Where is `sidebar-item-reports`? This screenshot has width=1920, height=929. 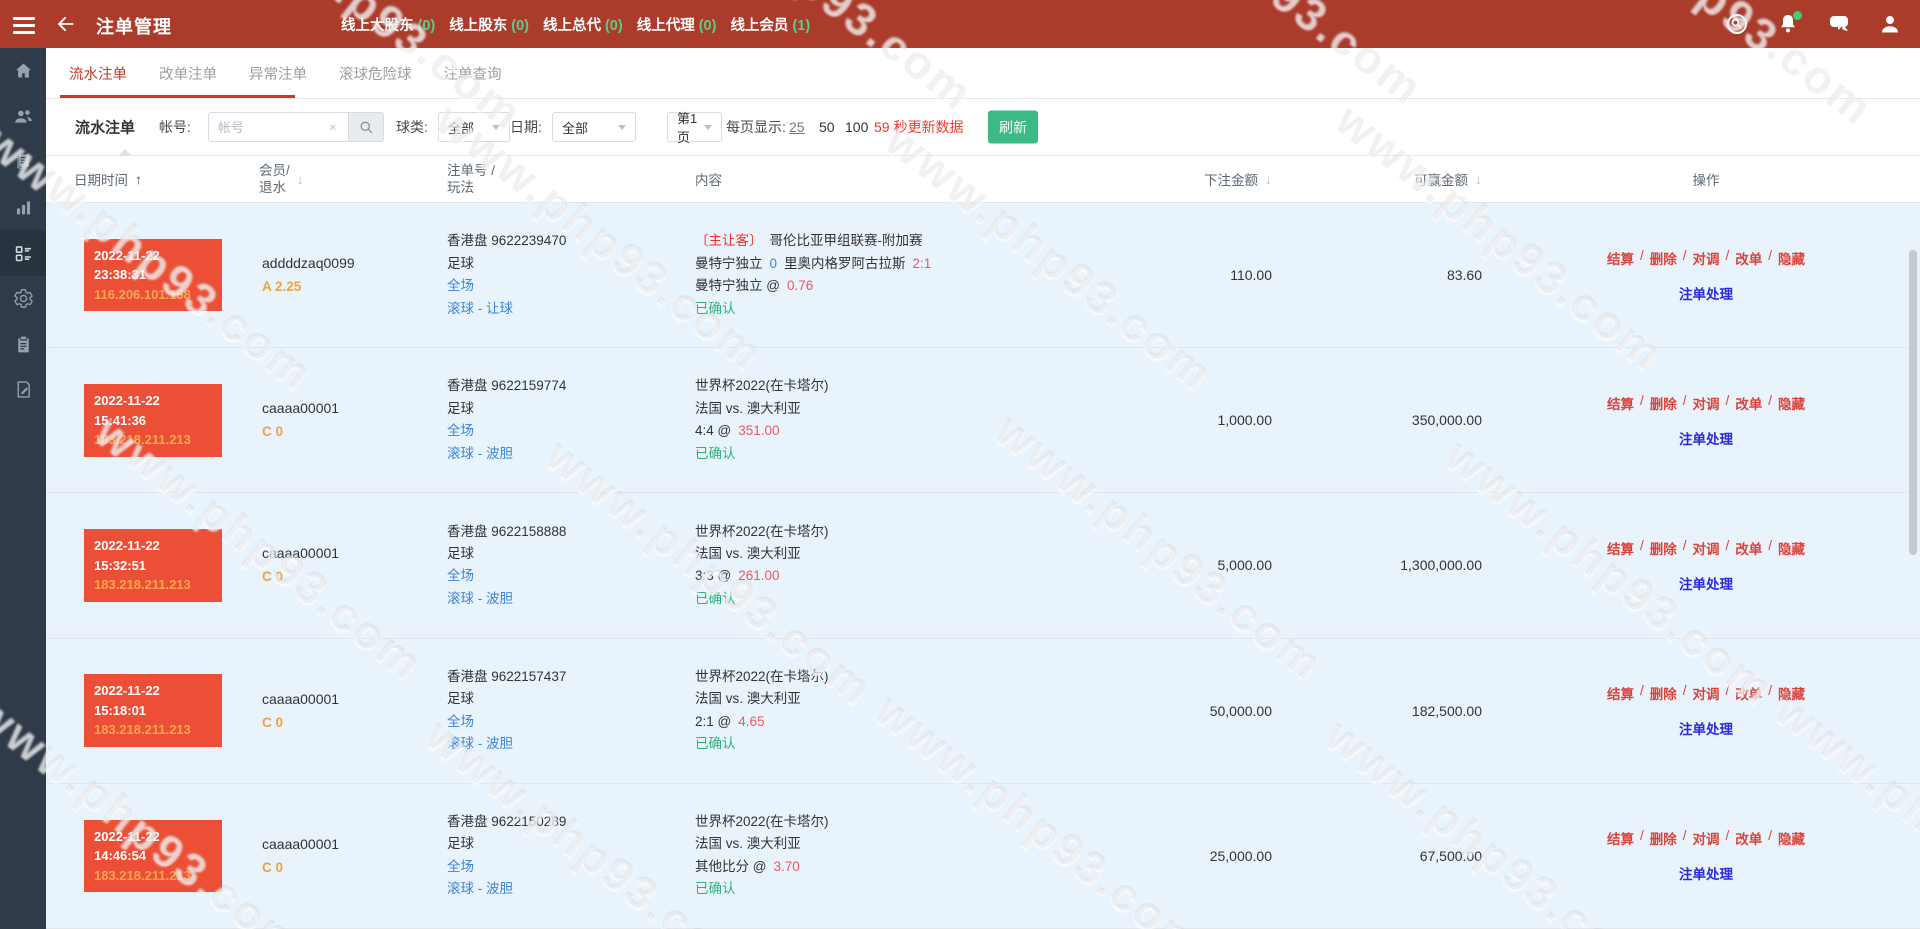
sidebar-item-reports is located at coordinates (23, 162).